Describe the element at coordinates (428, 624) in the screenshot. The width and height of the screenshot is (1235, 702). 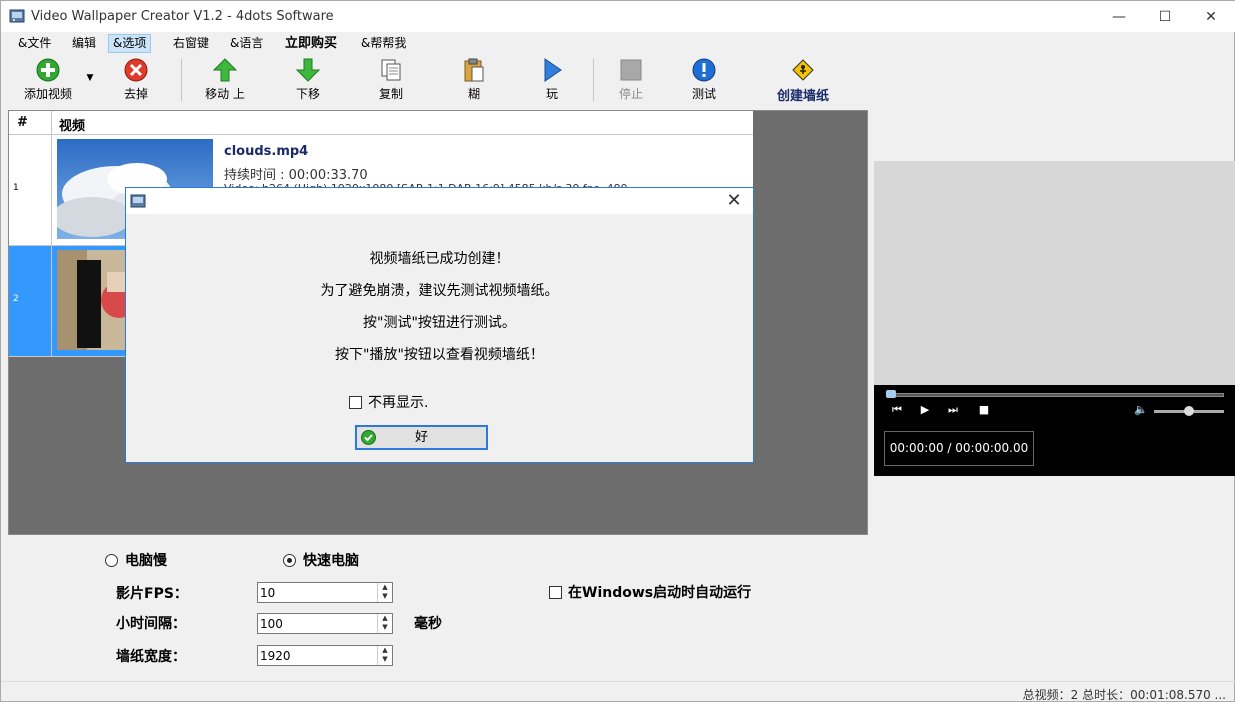
I see `interval-unit: 毫秒` at that location.